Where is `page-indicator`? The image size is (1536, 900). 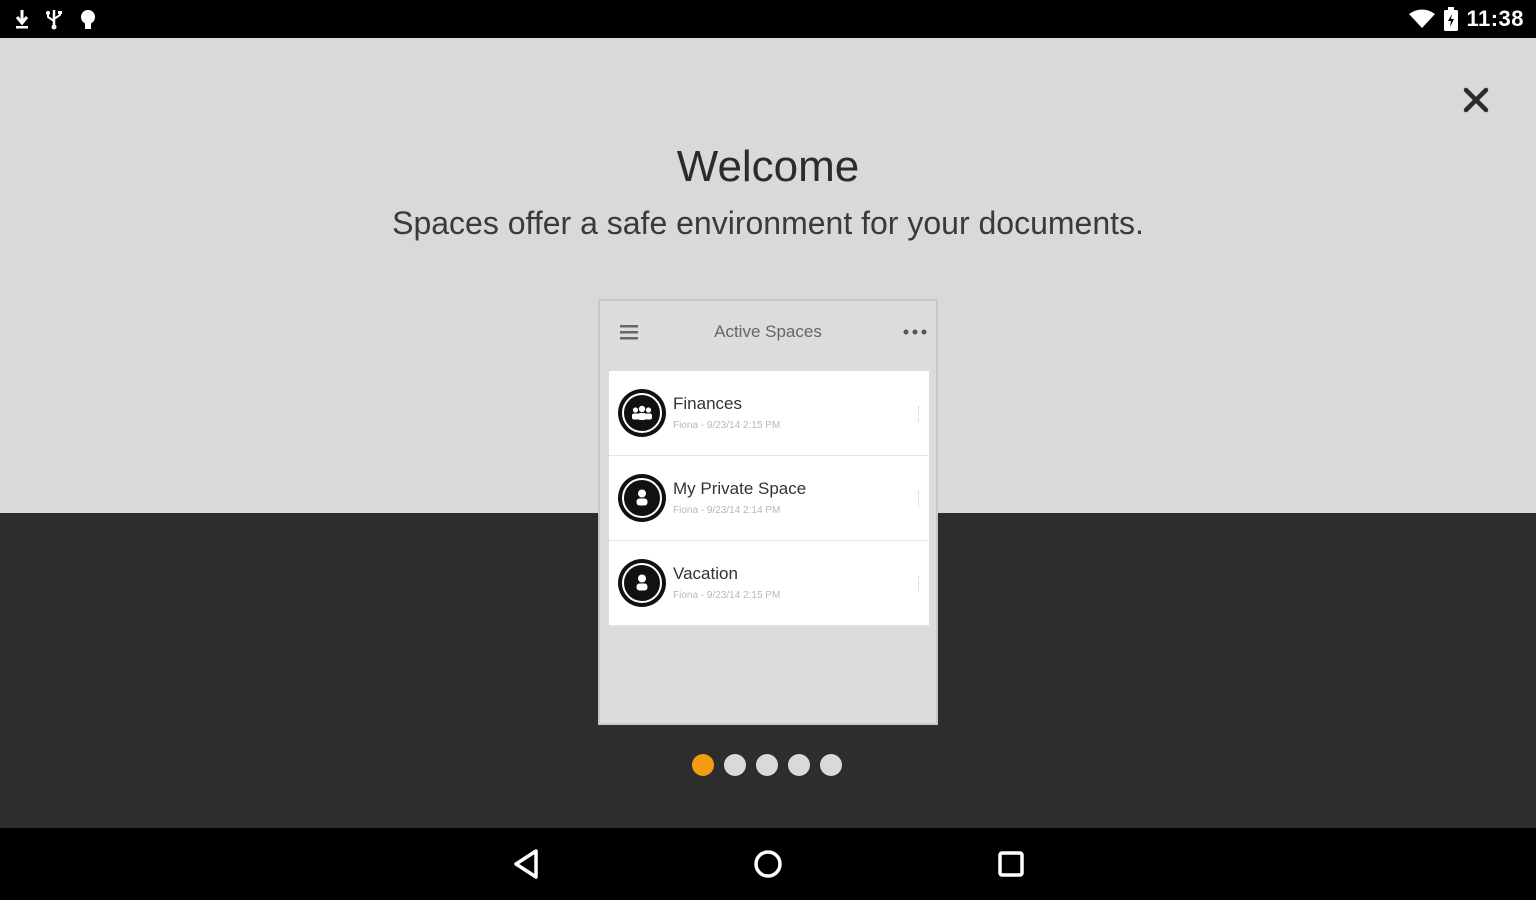 page-indicator is located at coordinates (767, 765).